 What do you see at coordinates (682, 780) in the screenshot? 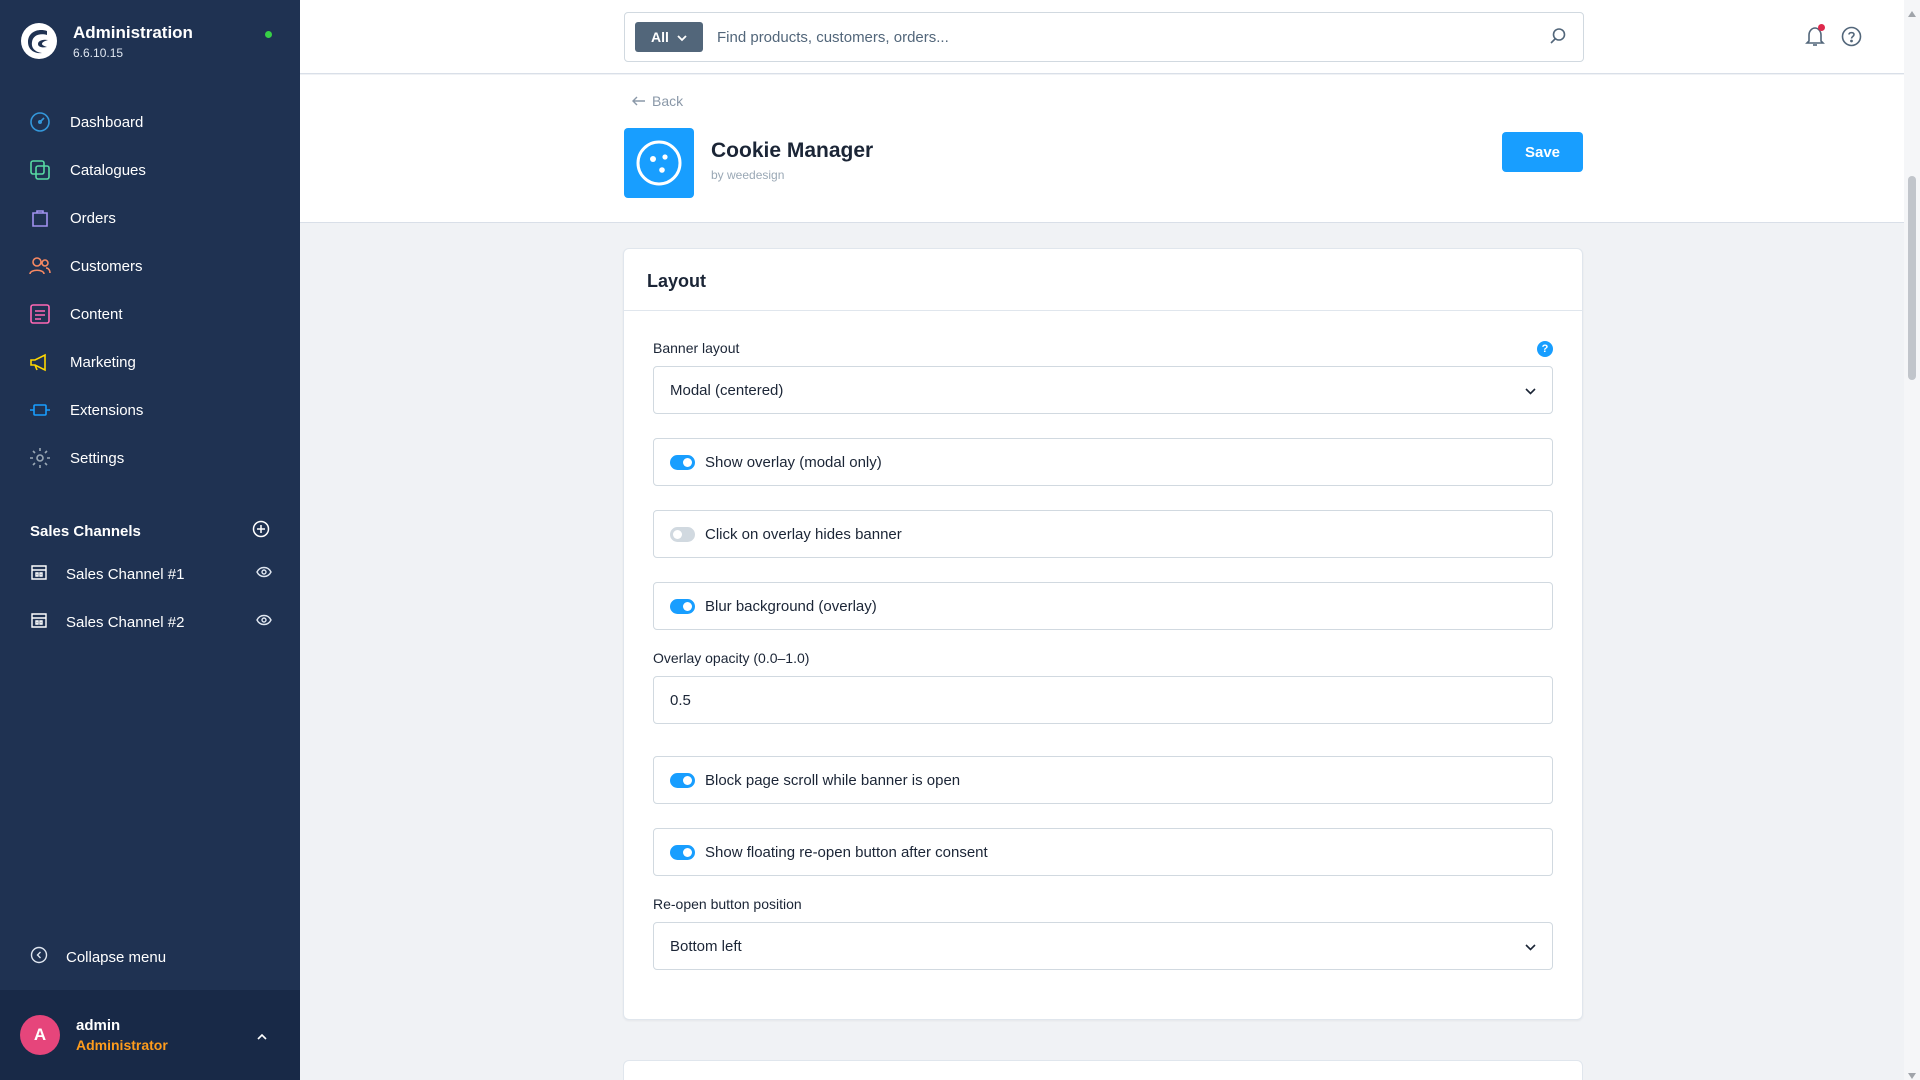
I see `block-scroll-switch` at bounding box center [682, 780].